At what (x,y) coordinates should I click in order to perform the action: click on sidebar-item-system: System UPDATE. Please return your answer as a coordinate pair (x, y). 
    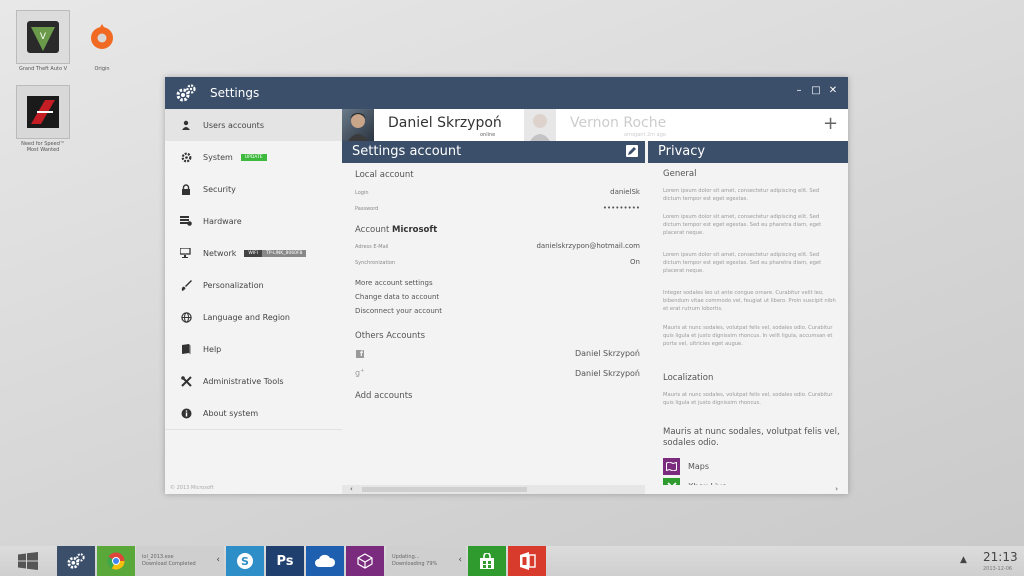
    Looking at the image, I should click on (253, 157).